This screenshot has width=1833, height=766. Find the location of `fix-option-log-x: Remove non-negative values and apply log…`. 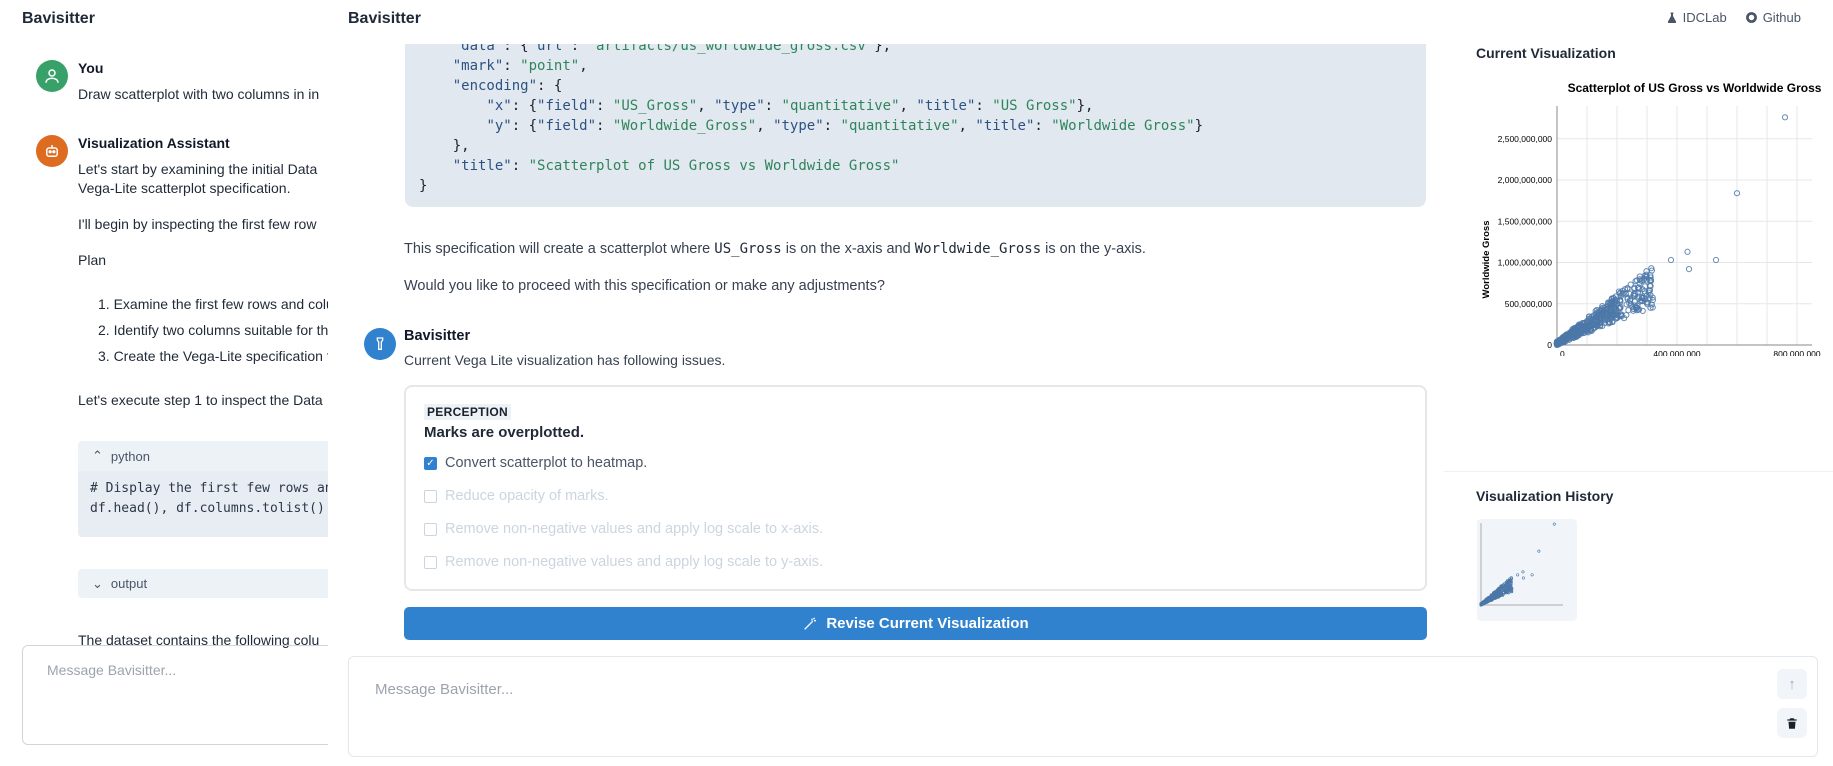

fix-option-log-x: Remove non-negative values and apply log… is located at coordinates (623, 529).